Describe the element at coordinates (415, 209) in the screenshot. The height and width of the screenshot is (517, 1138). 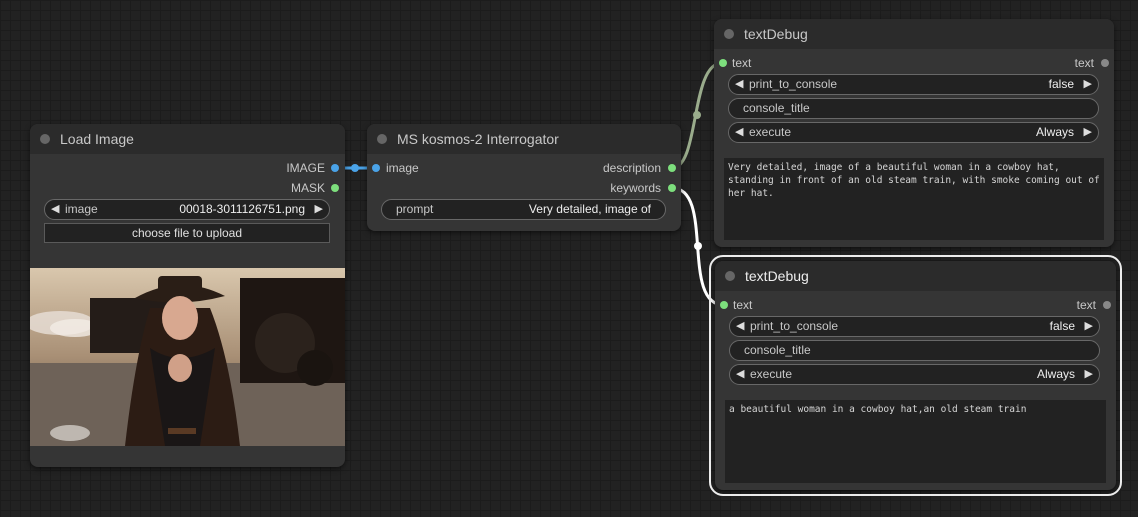
I see `widget-label: prompt` at that location.